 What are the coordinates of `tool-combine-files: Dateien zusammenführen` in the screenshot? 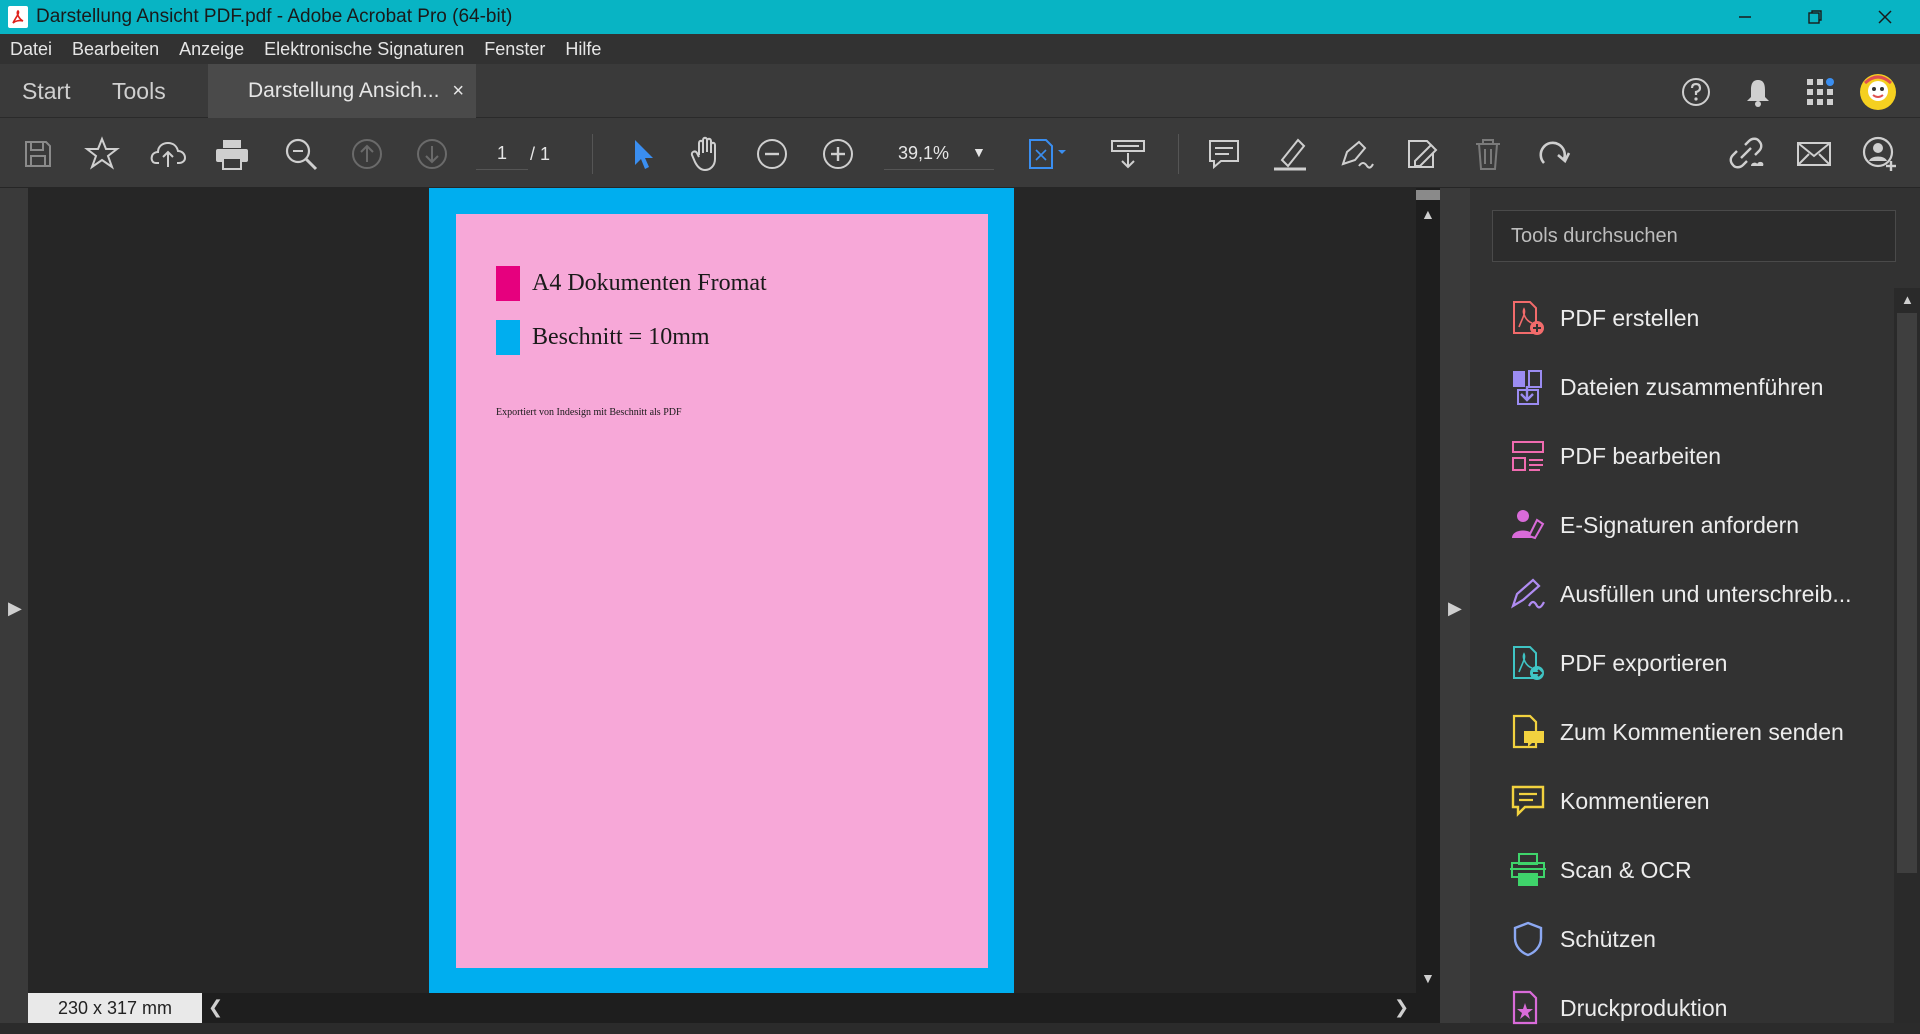 It's located at (1665, 387).